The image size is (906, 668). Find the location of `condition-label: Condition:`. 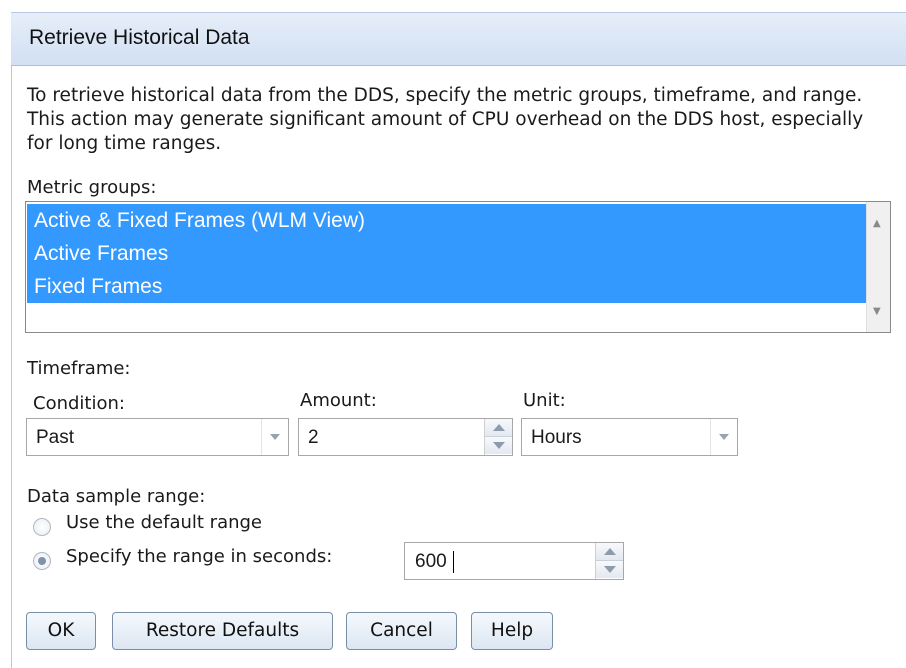

condition-label: Condition: is located at coordinates (79, 403).